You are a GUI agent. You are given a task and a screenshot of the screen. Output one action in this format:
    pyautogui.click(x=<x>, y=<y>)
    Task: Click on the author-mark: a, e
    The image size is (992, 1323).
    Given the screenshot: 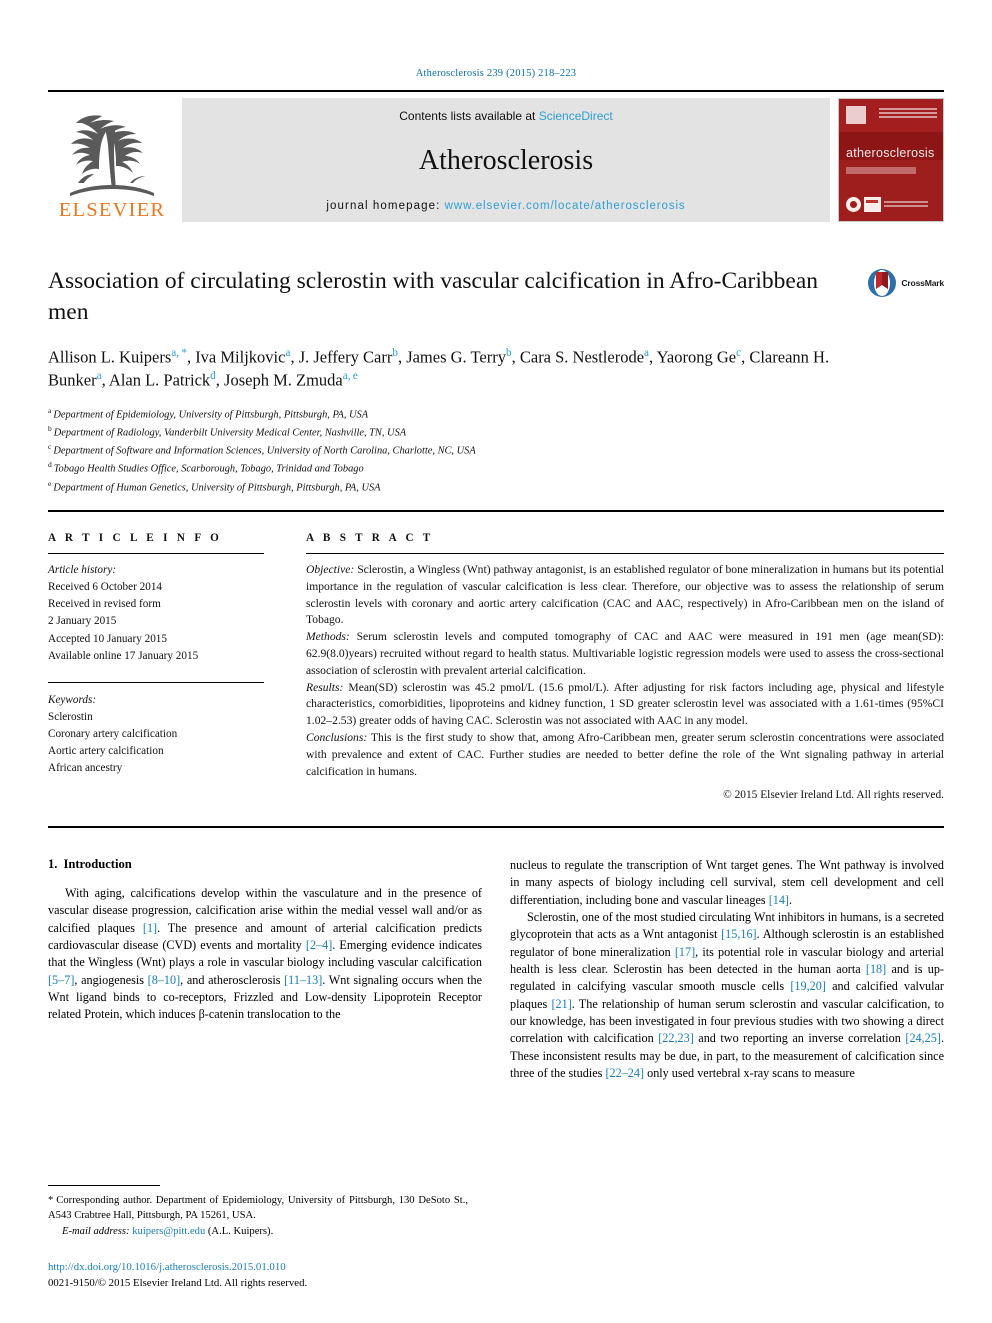 What is the action you would take?
    pyautogui.click(x=350, y=376)
    